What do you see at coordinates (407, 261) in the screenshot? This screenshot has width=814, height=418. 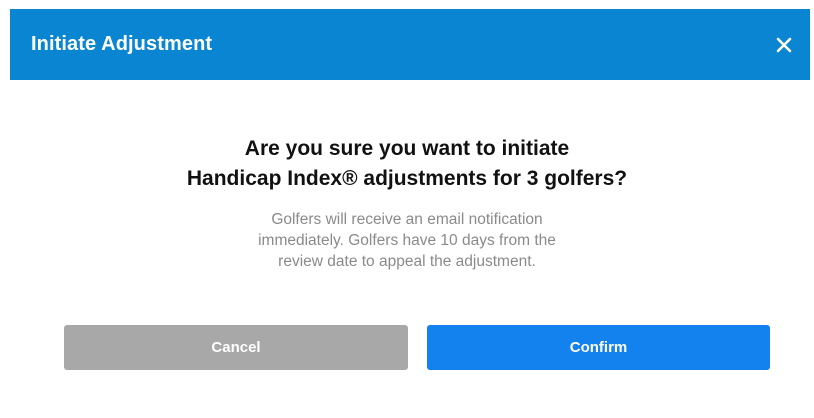 I see `note-line-3: review date to appeal the adjustment.` at bounding box center [407, 261].